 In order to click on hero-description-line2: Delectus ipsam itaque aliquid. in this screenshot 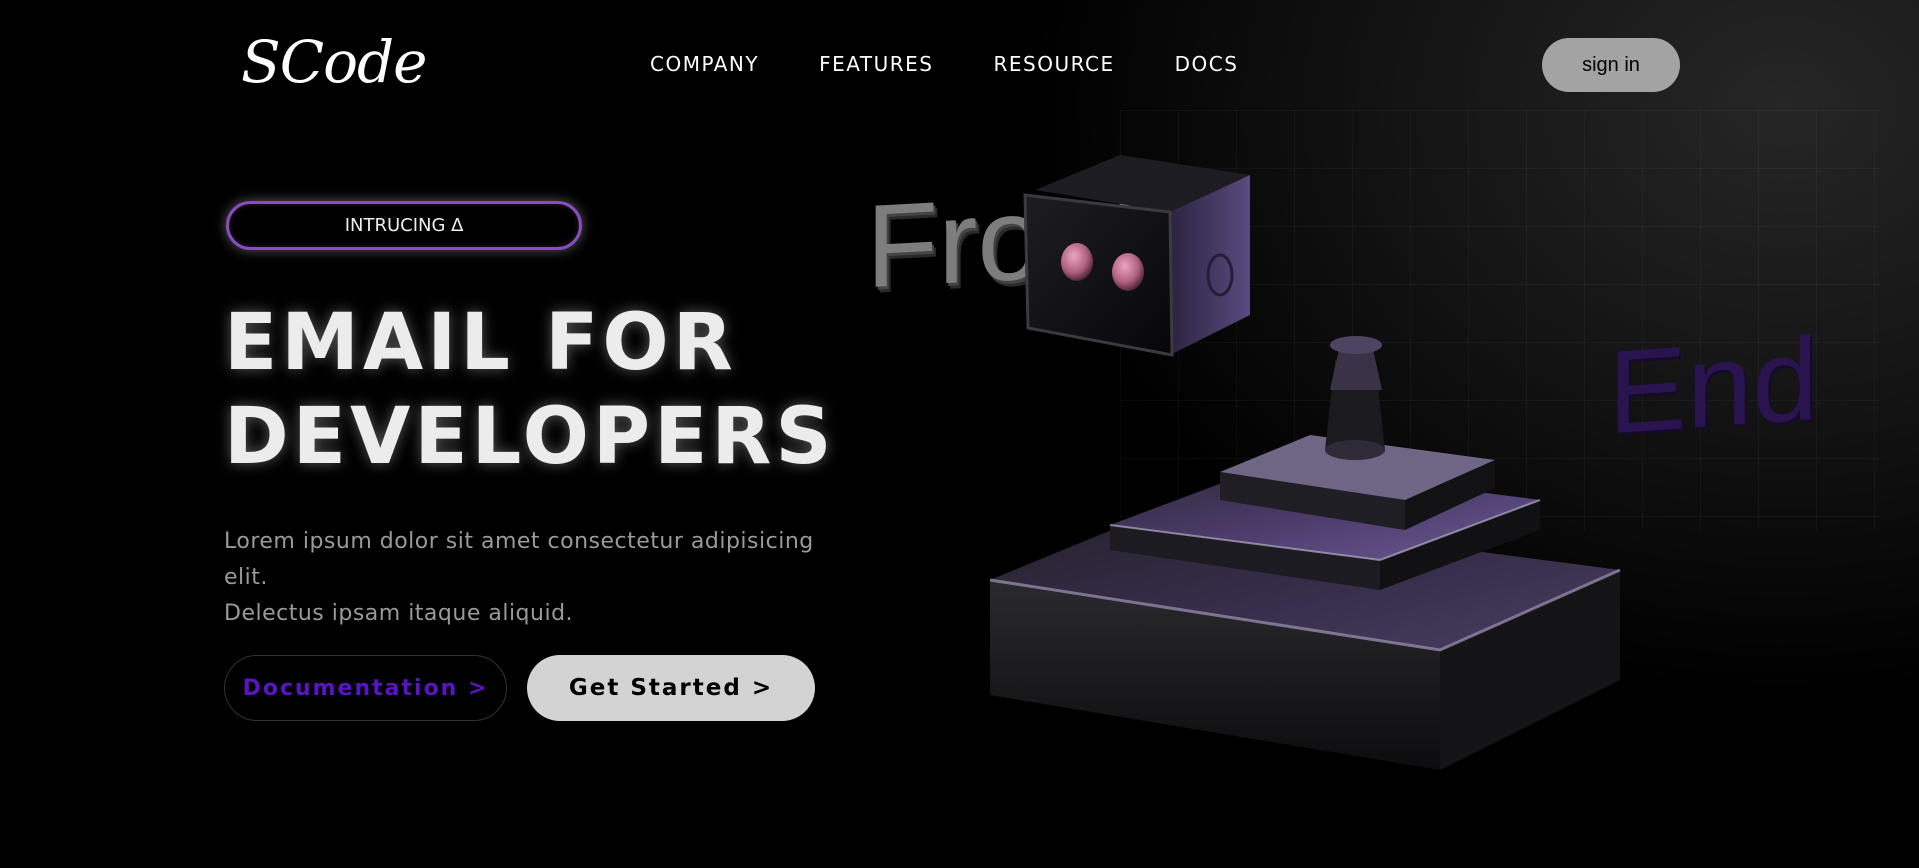, I will do `click(399, 613)`.